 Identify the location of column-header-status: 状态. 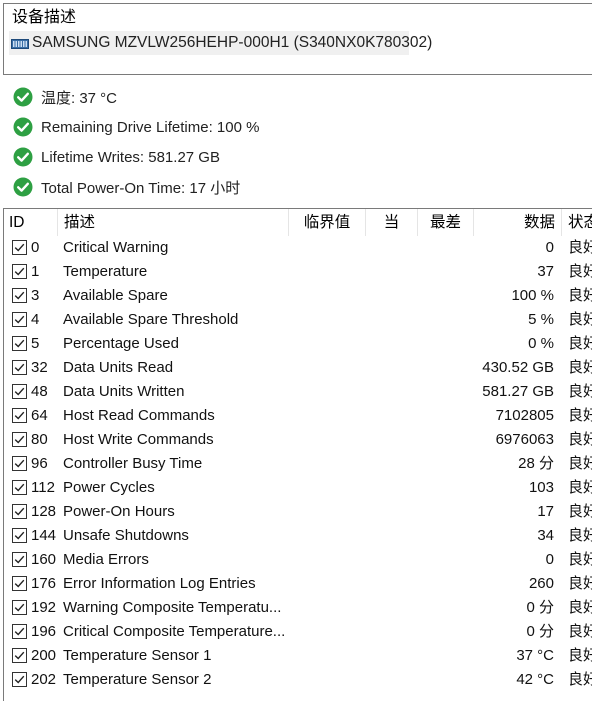
(577, 222).